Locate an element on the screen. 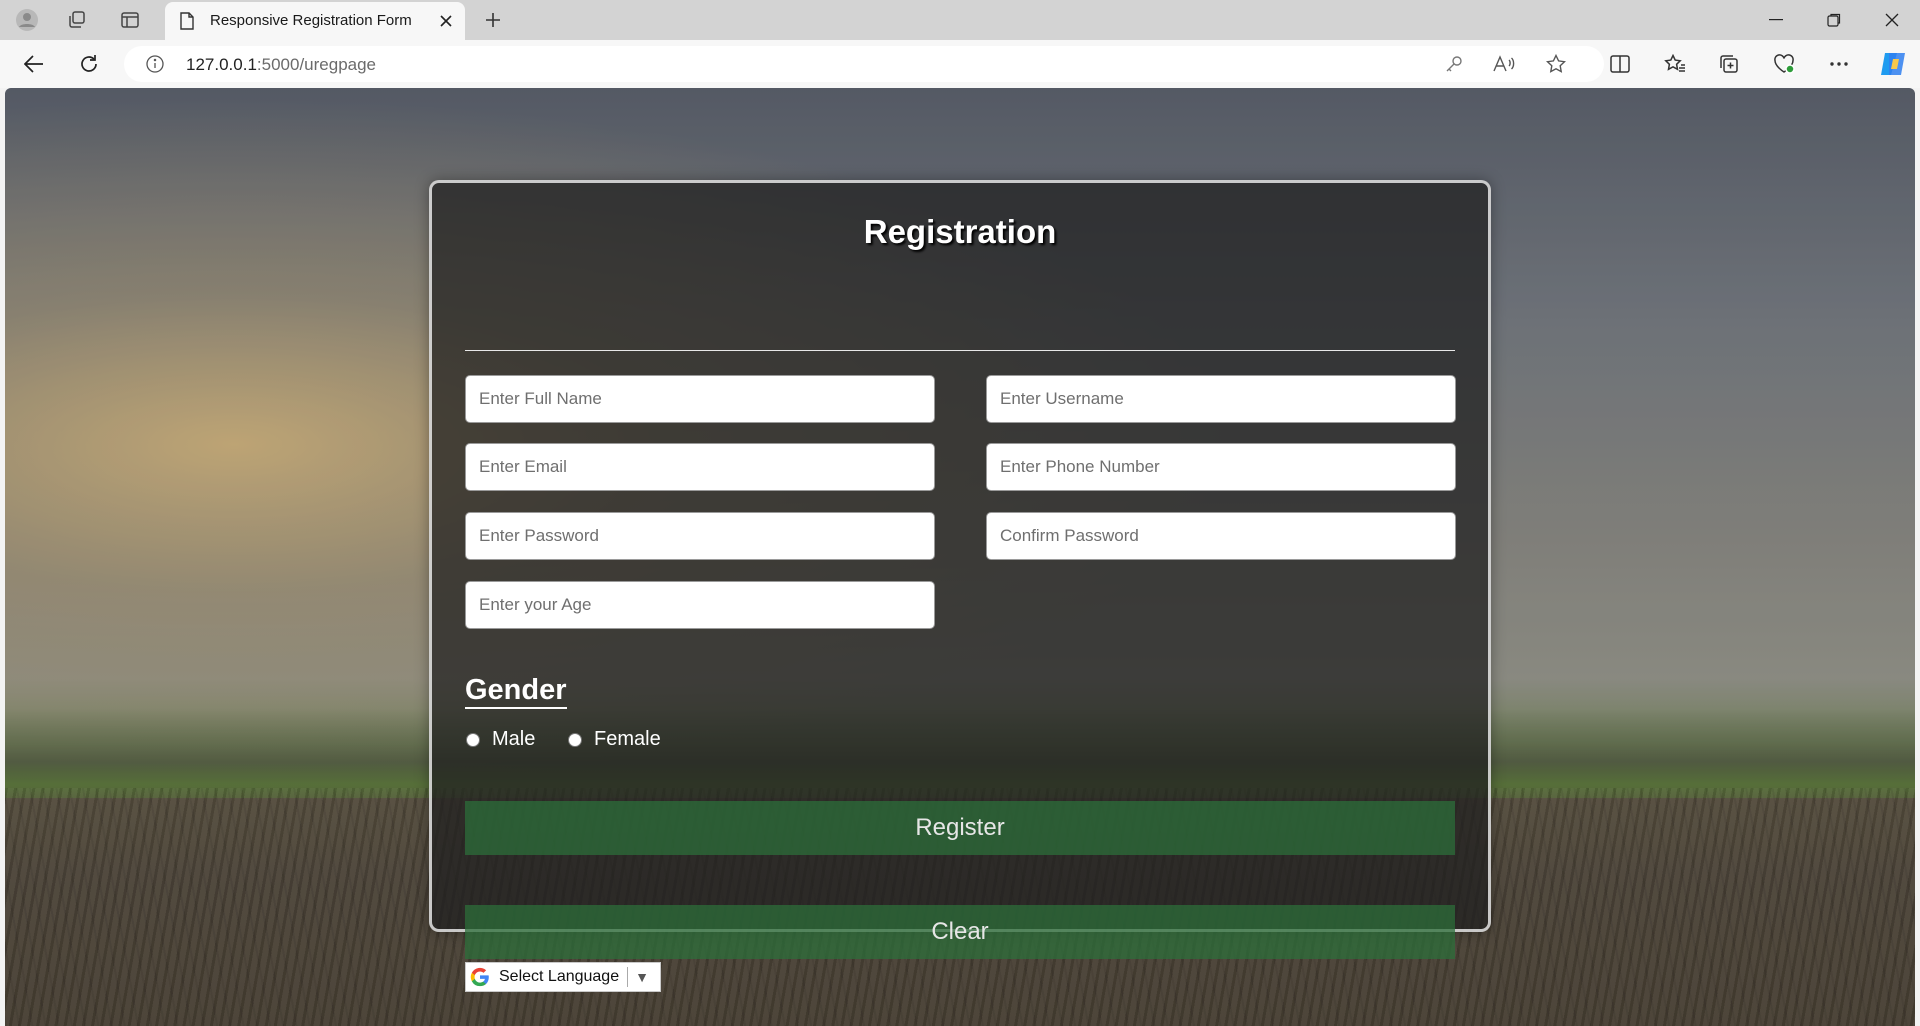 This screenshot has height=1026, width=1920. collections-icon is located at coordinates (1729, 64).